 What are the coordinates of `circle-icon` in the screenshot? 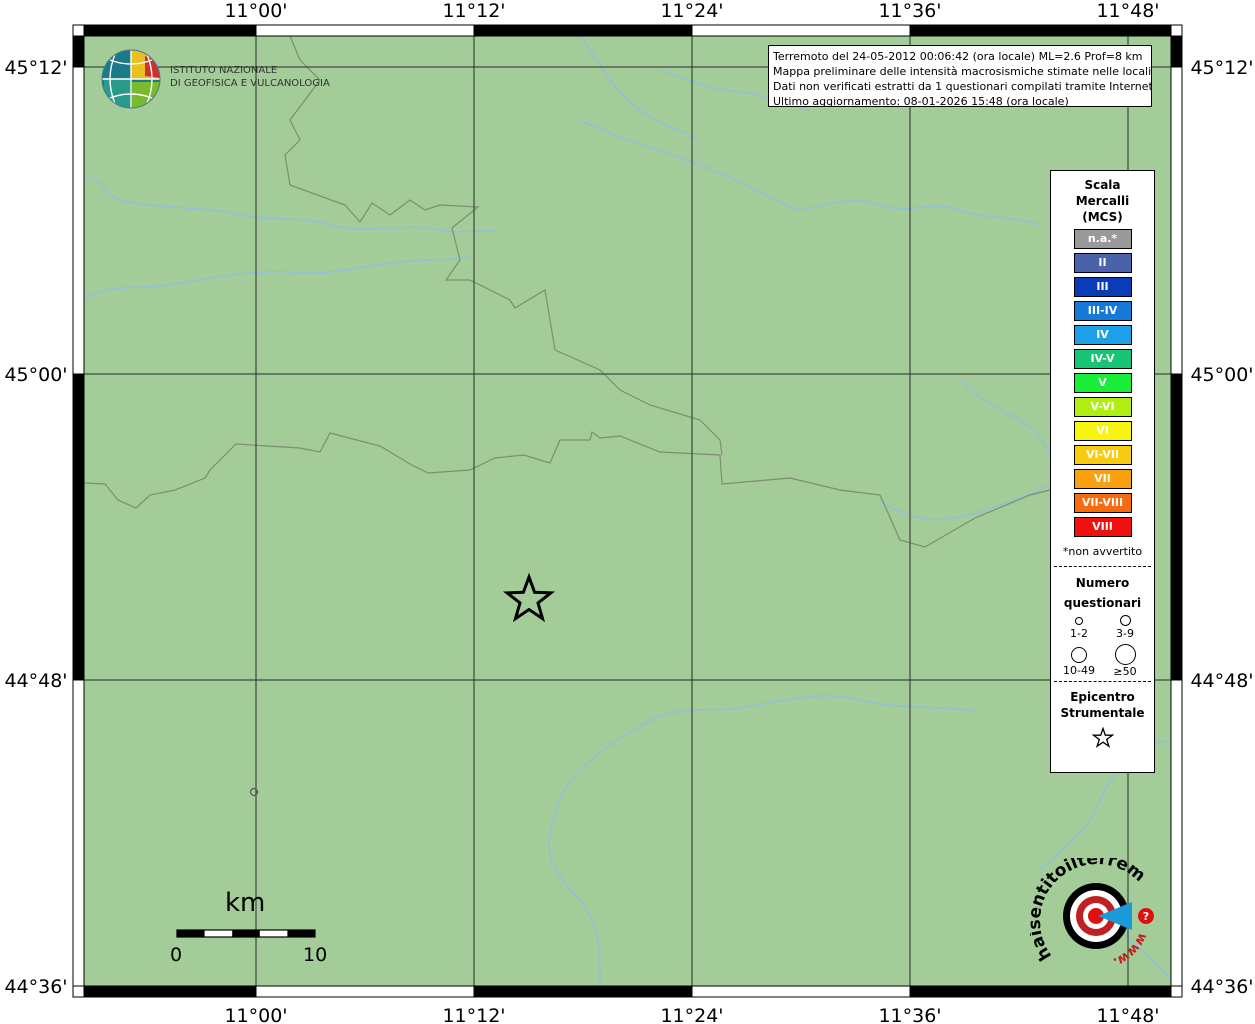 It's located at (1125, 620).